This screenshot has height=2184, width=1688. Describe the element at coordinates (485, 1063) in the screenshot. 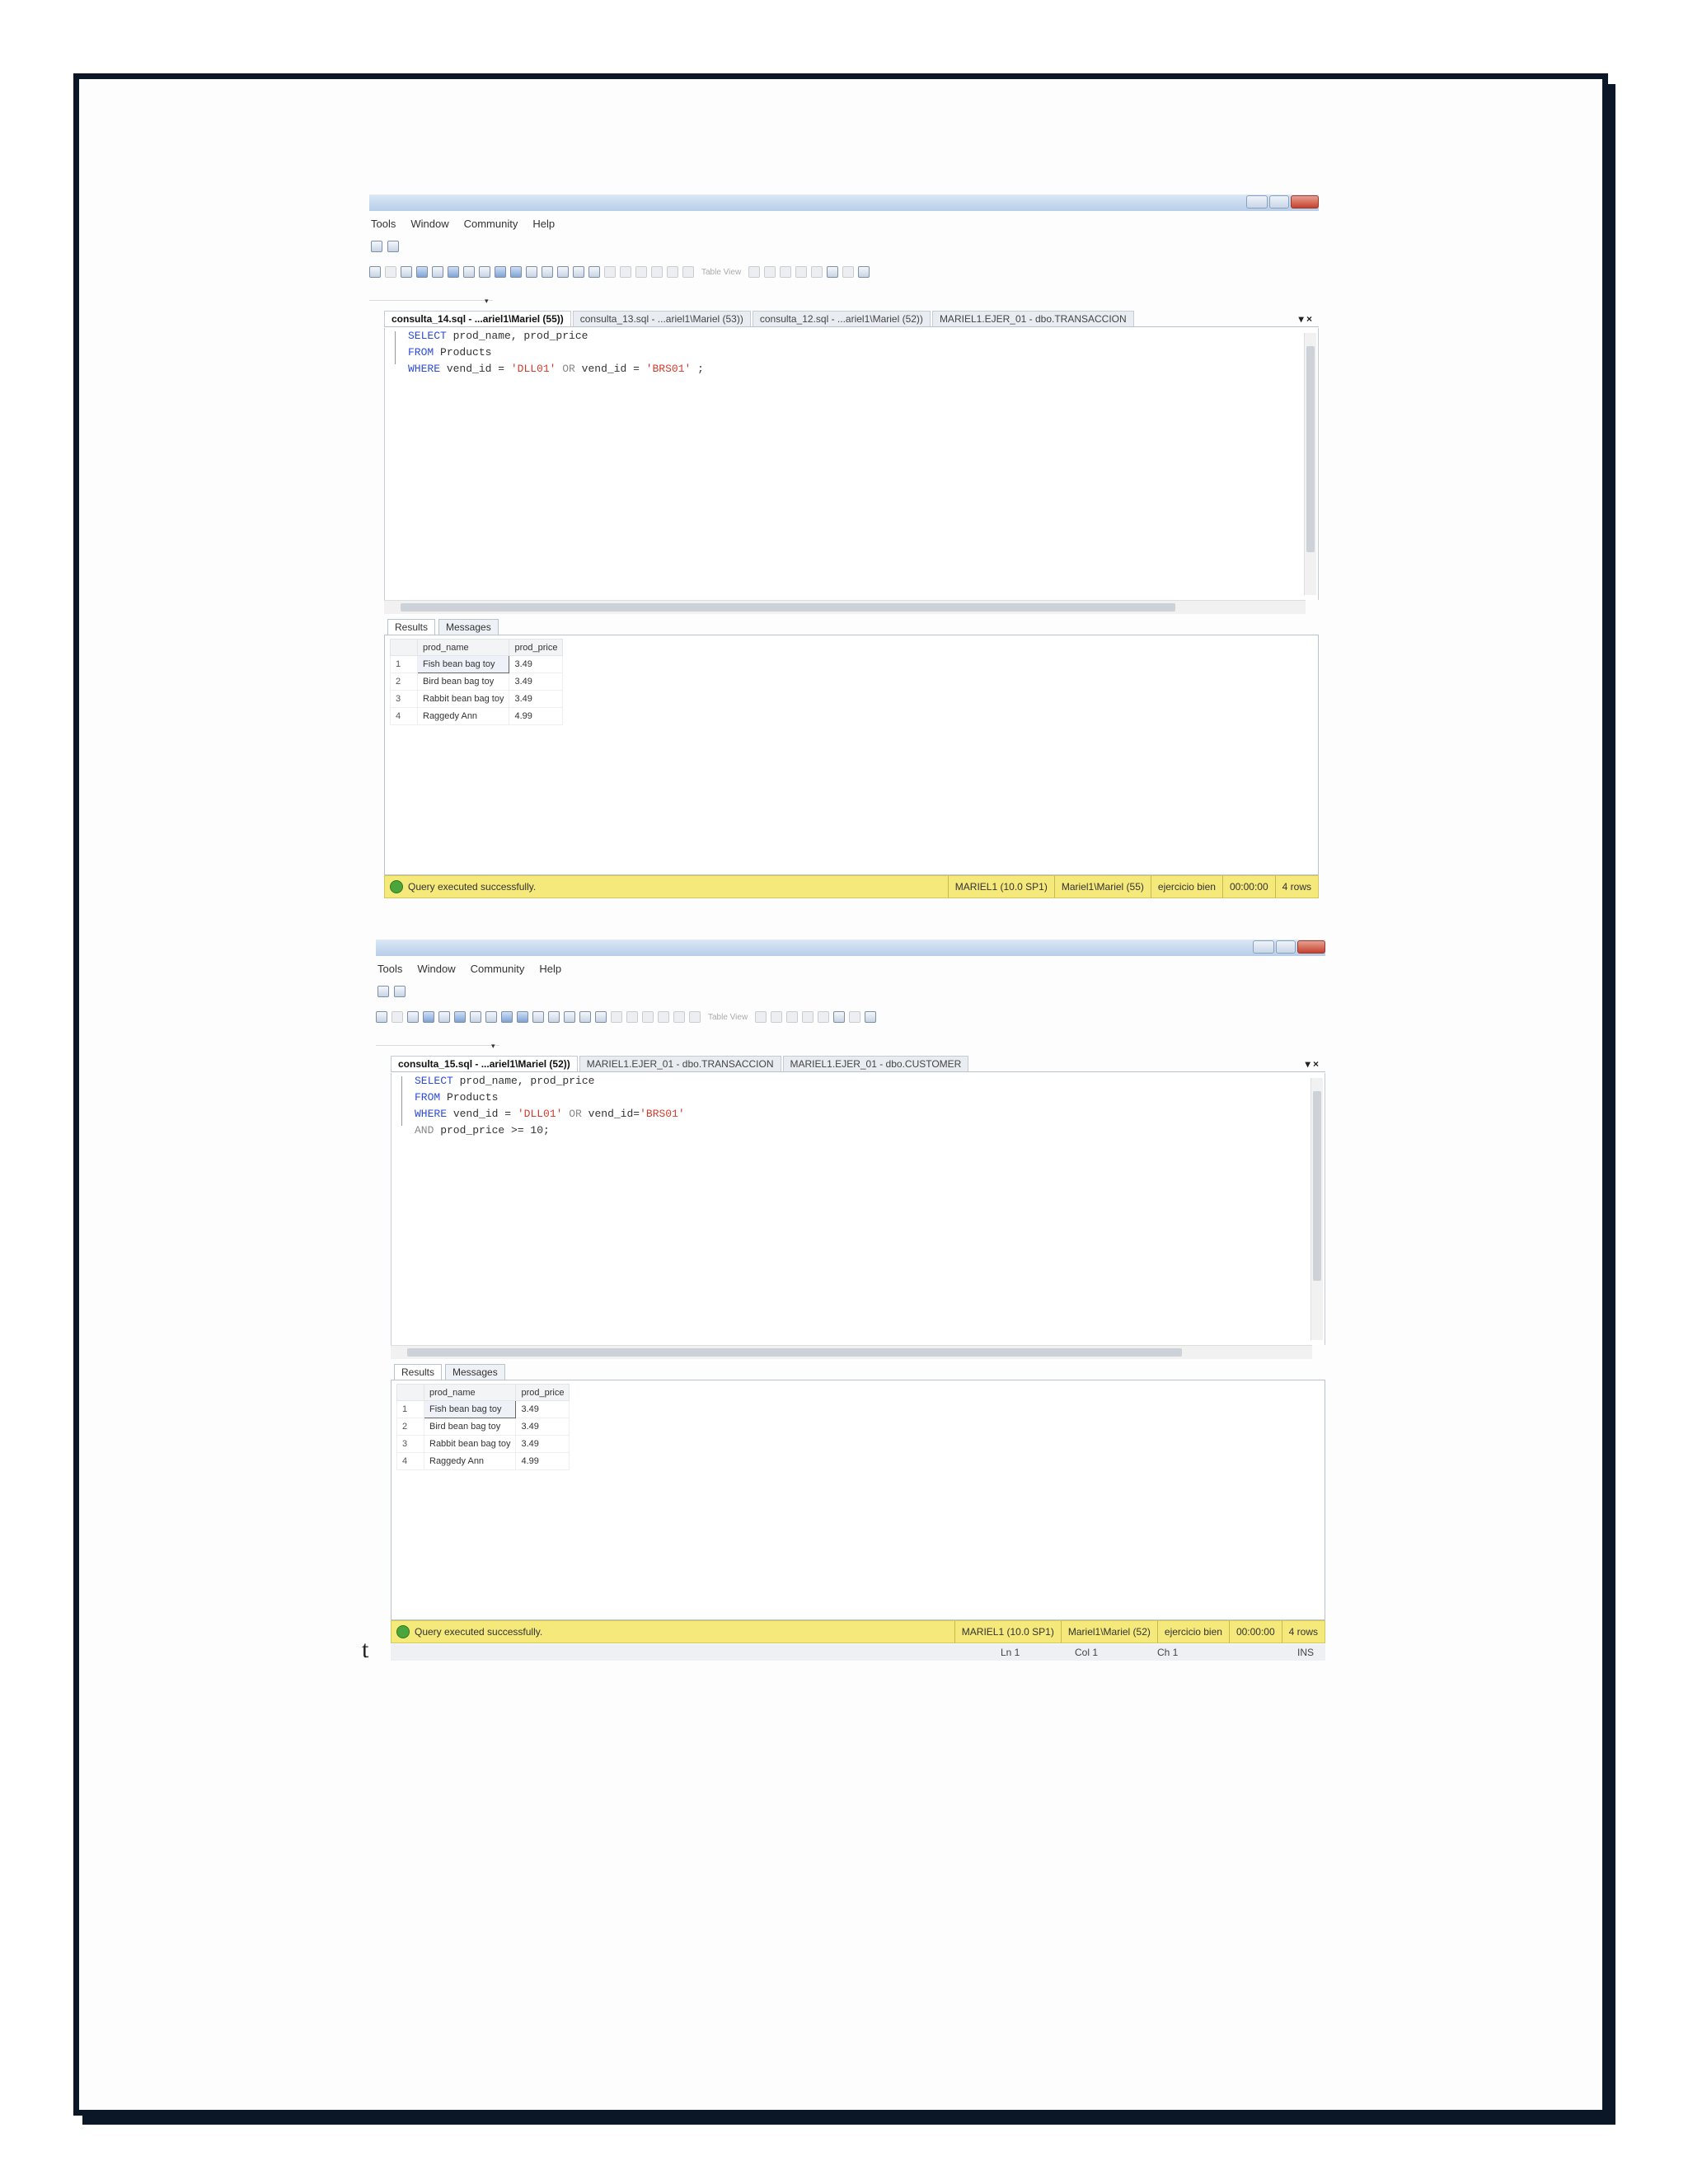

I see `tab-consulta-15: consulta_15.sql - ...ariel1\Mariel (52))` at that location.